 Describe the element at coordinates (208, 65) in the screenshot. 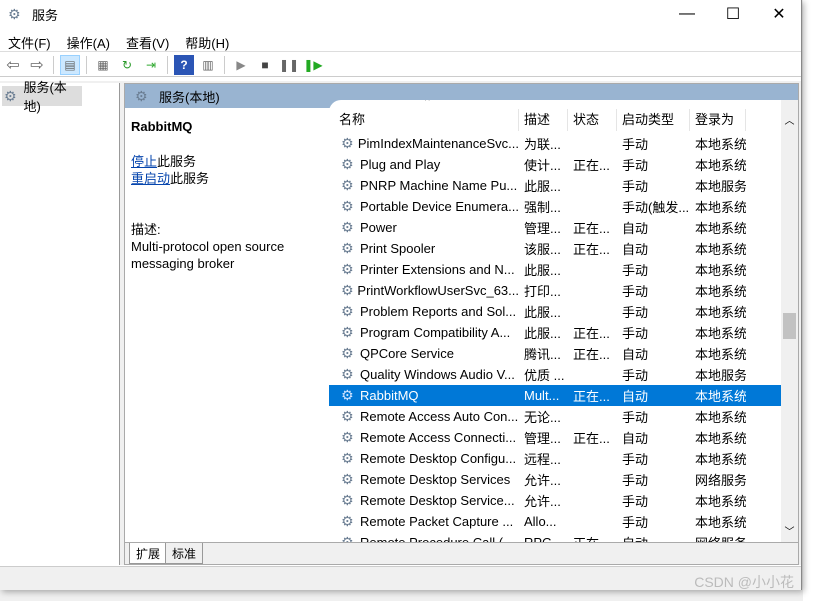

I see `action-pane-icon: ▥` at that location.